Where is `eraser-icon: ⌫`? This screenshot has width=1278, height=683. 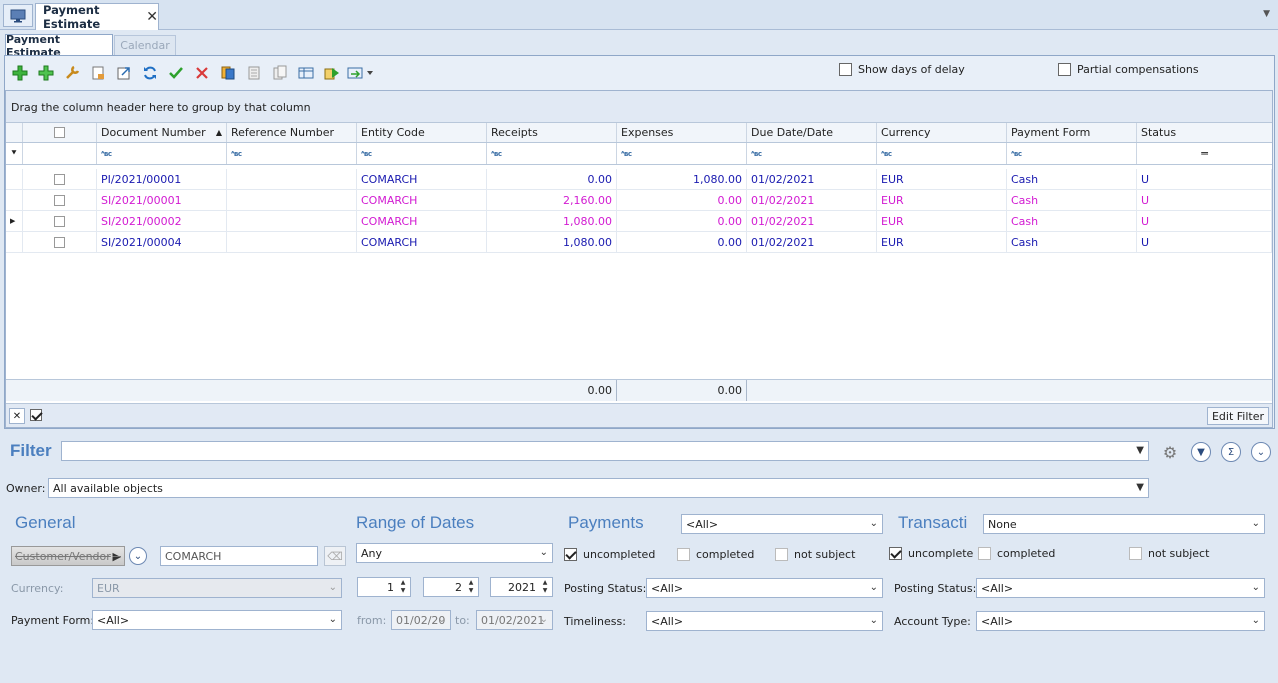
eraser-icon: ⌫ is located at coordinates (335, 556).